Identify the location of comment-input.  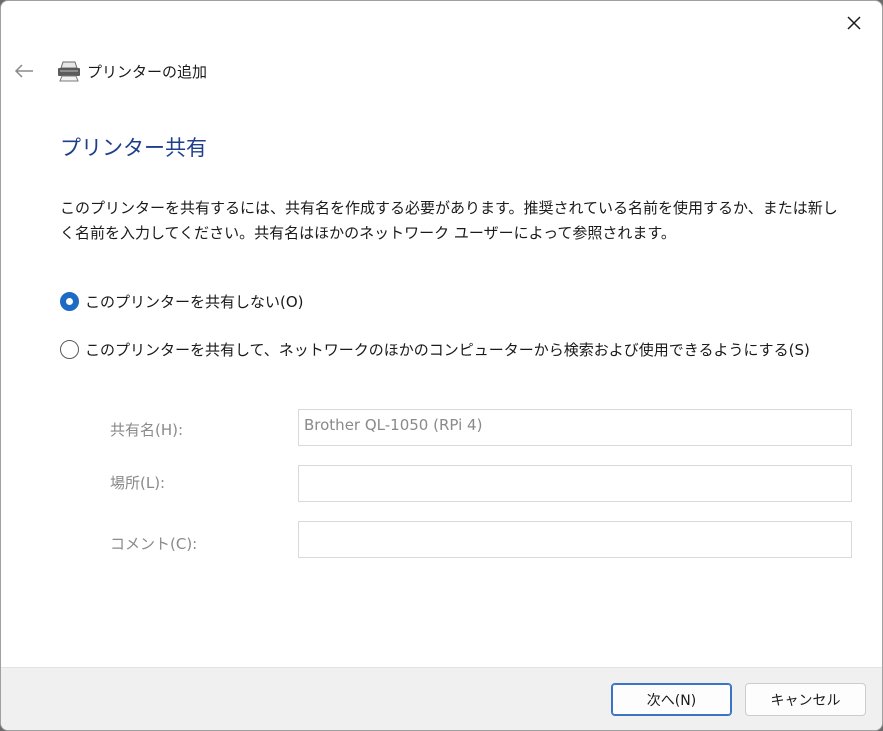
(575, 539).